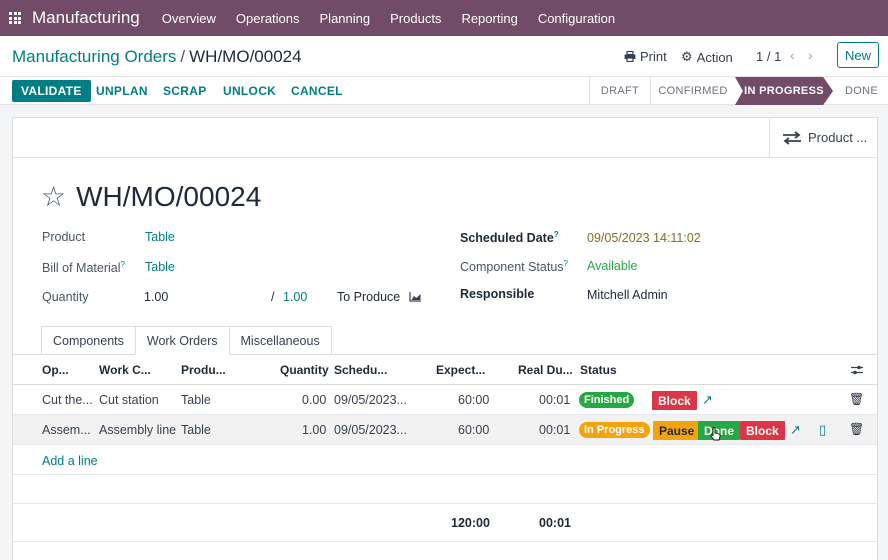 The height and width of the screenshot is (560, 888). I want to click on responsible-value: Mitchell Admin, so click(627, 295).